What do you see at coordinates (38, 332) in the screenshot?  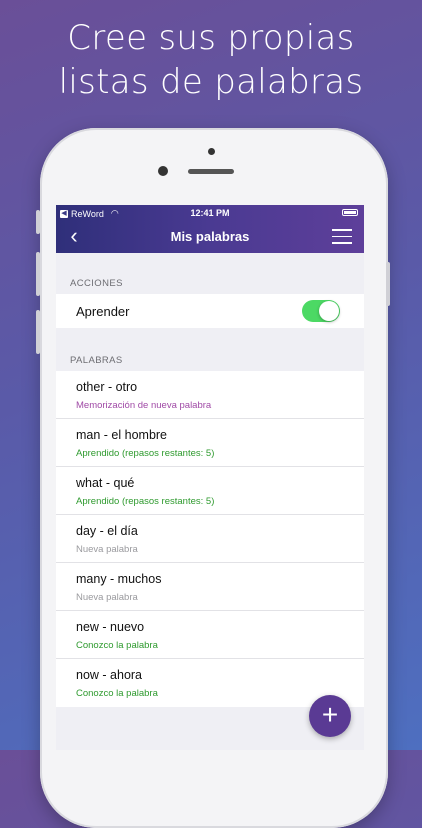 I see `volume-down-button` at bounding box center [38, 332].